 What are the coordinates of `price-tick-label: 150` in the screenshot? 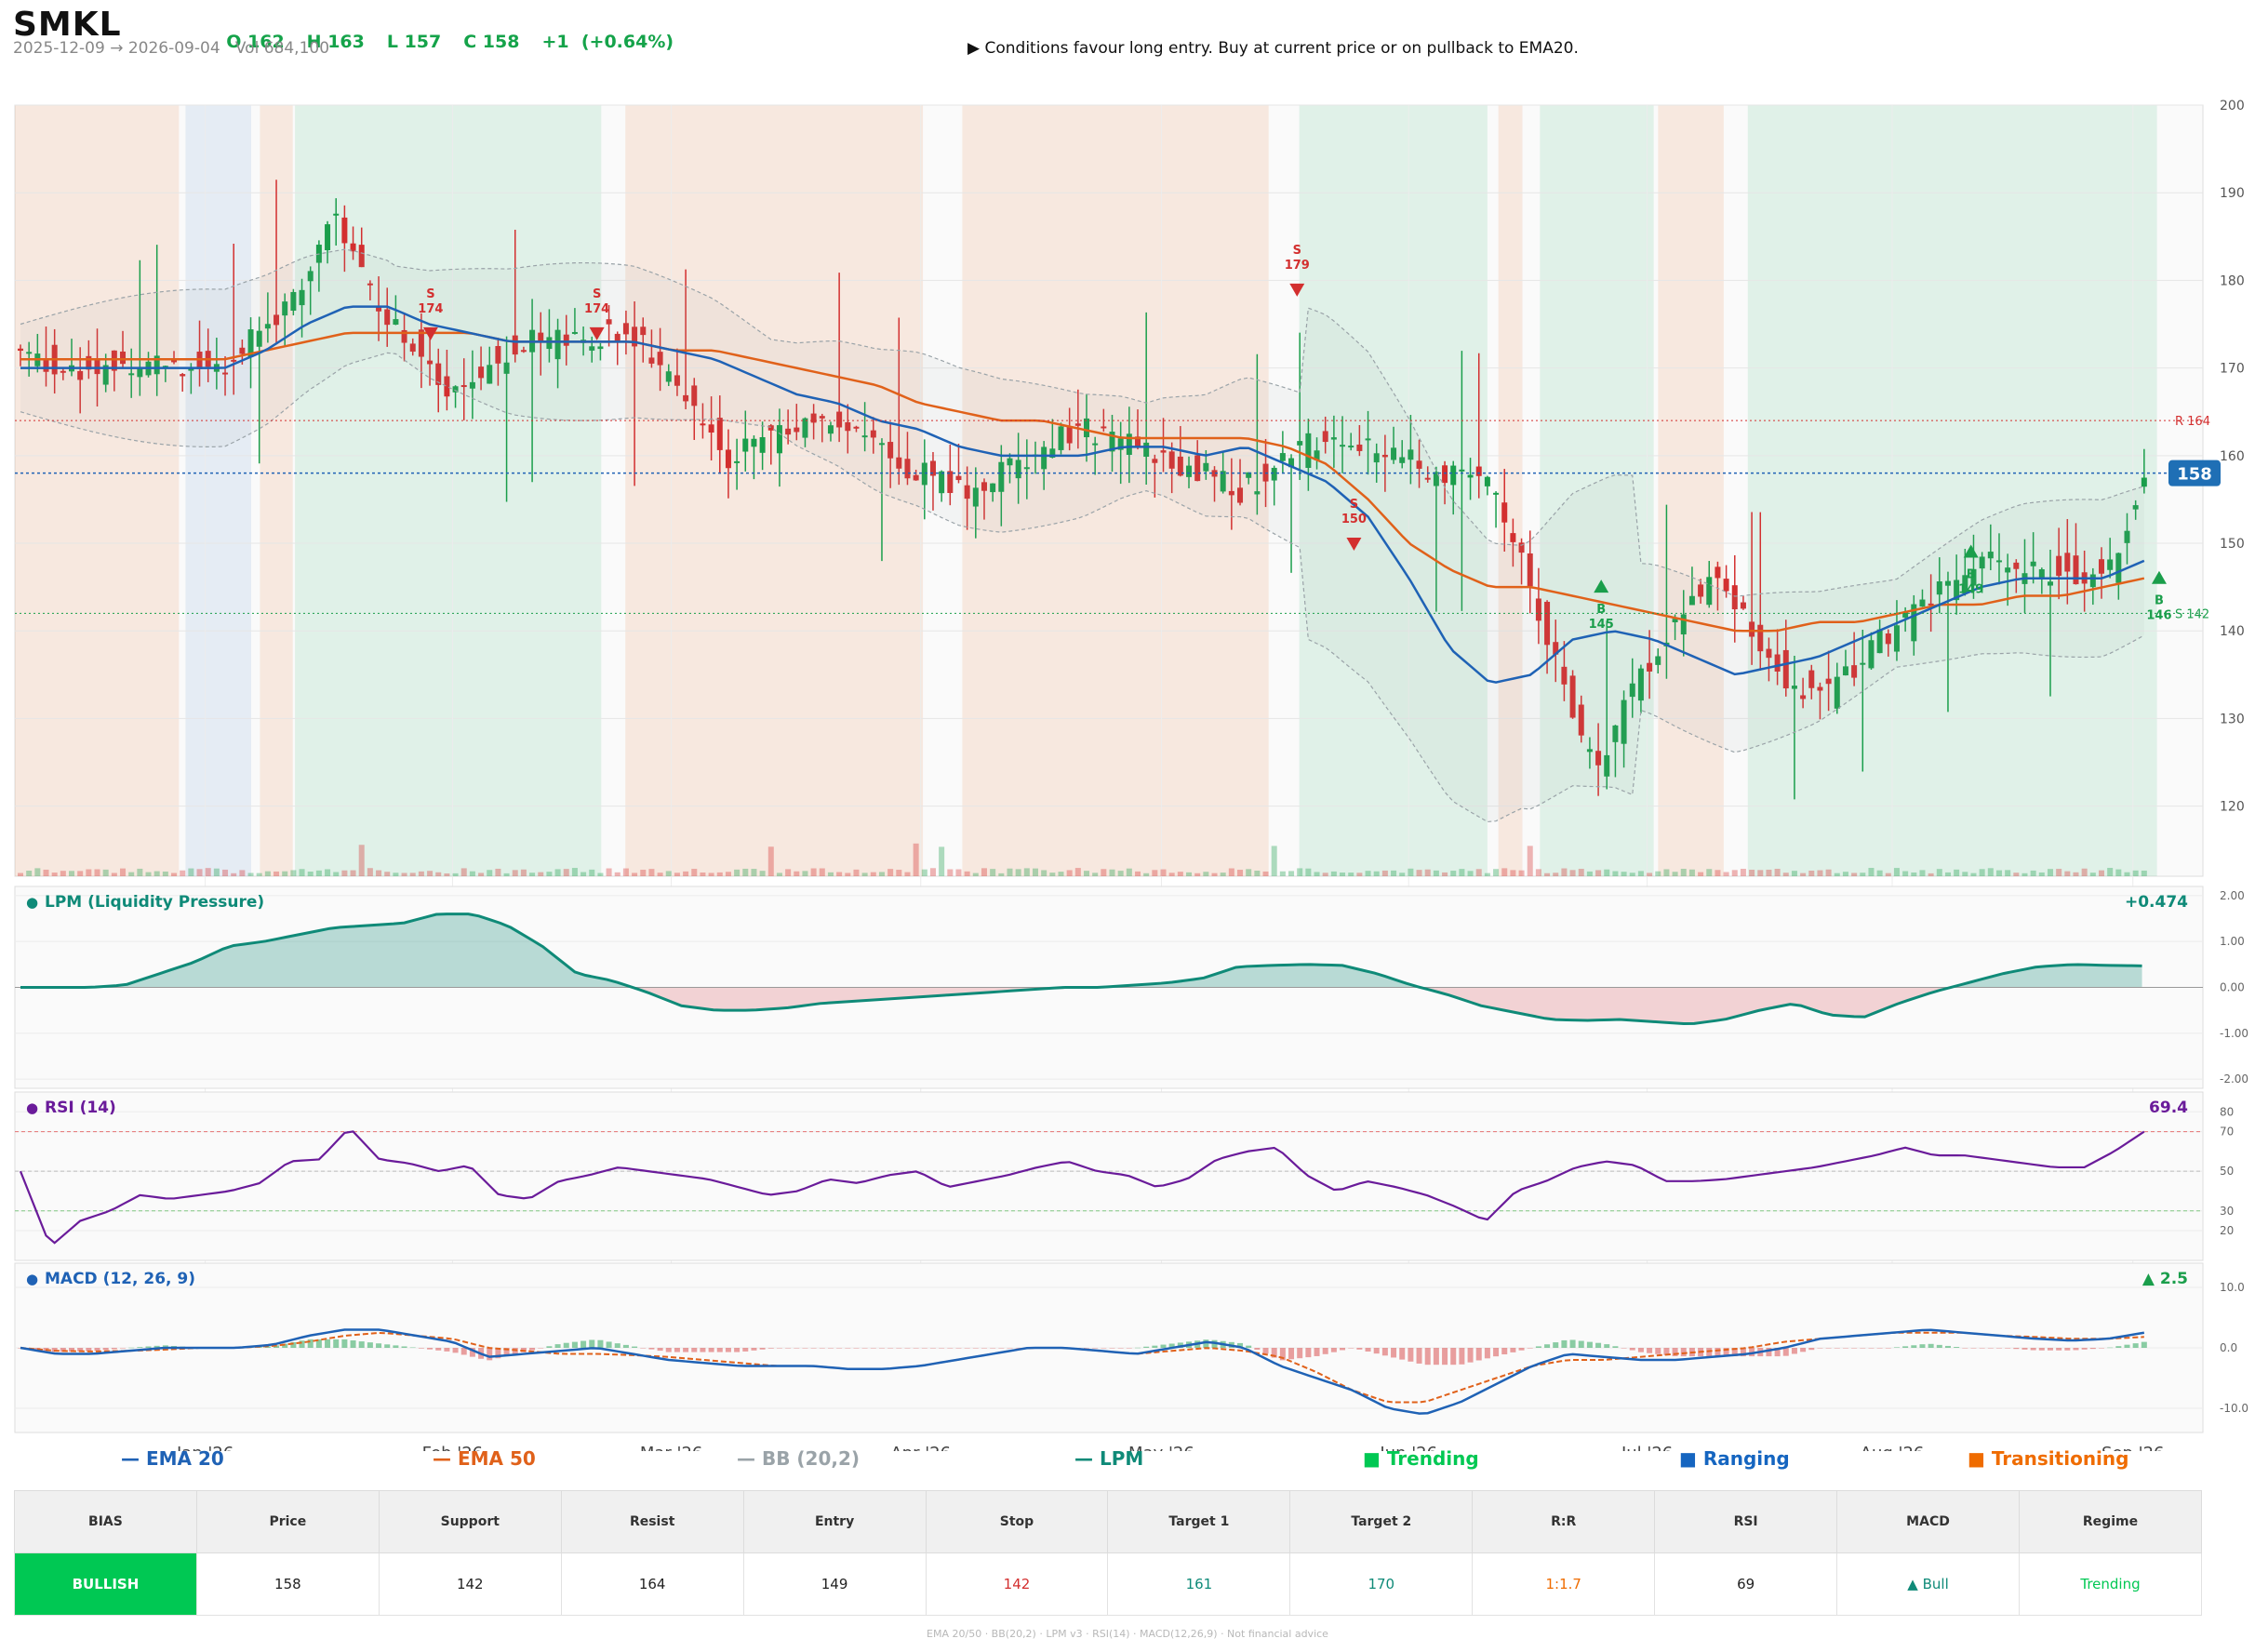 It's located at (2232, 544).